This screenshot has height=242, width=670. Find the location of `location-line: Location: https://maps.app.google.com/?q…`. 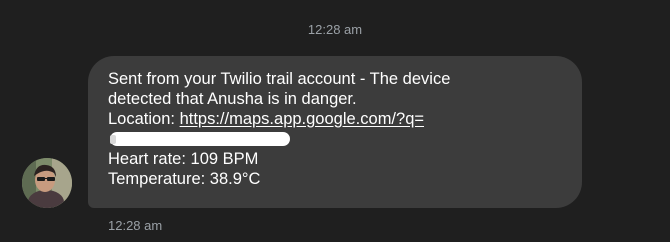

location-line: Location: https://maps.app.google.com/?q… is located at coordinates (338, 119).